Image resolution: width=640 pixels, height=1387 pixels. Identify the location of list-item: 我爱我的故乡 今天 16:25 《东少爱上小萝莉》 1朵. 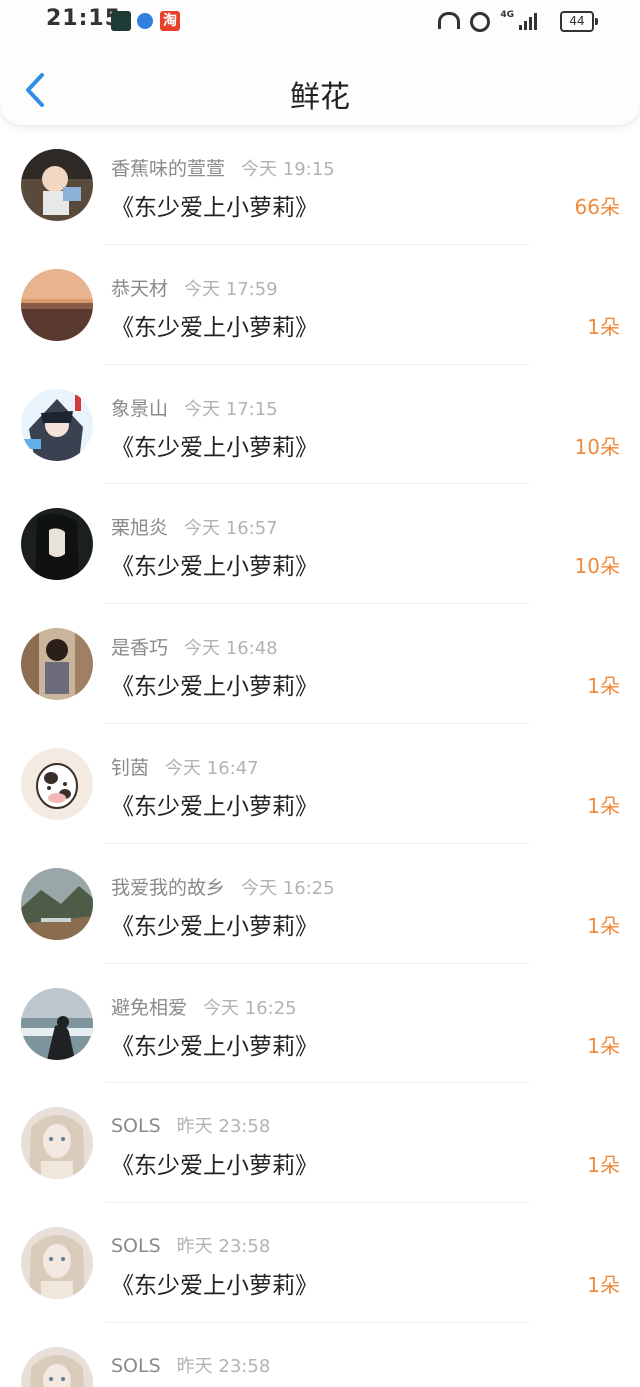
(320, 904).